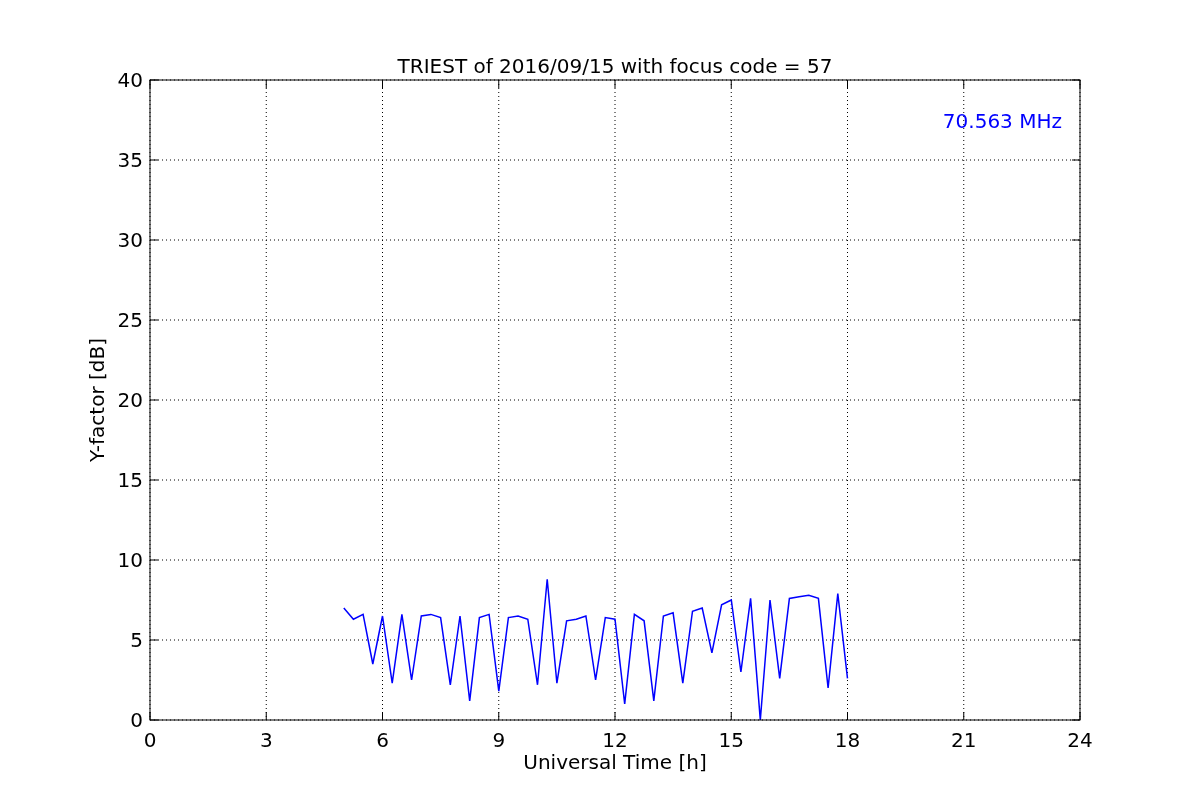  What do you see at coordinates (266, 740) in the screenshot?
I see `tick-label: 3` at bounding box center [266, 740].